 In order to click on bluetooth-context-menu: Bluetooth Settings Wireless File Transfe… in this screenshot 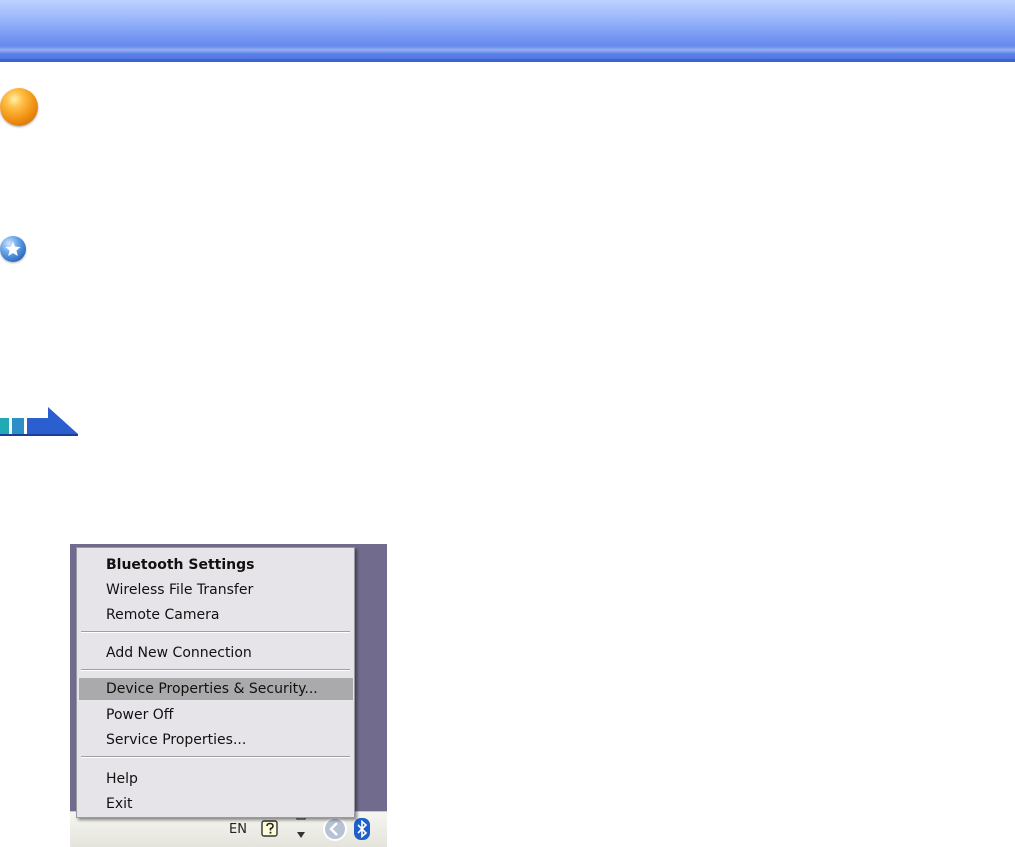, I will do `click(215, 682)`.